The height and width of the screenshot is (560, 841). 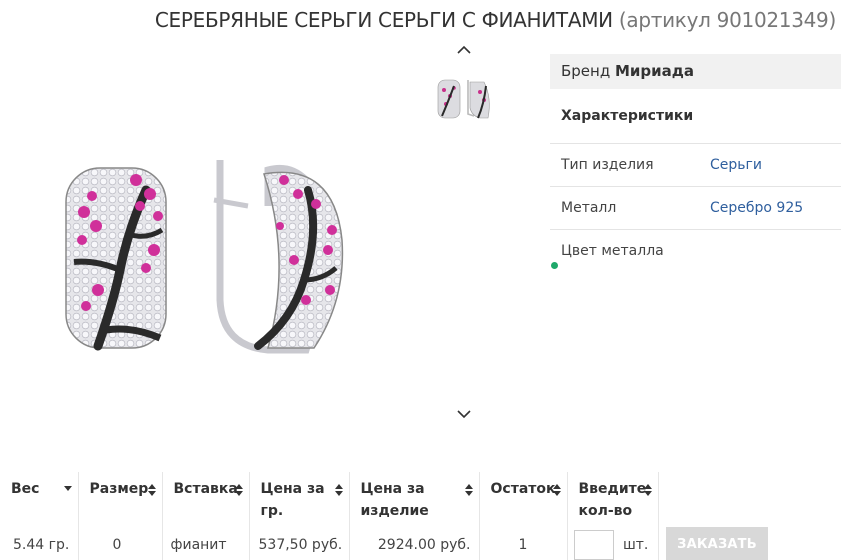 I want to click on quantity-input, so click(x=593, y=545).